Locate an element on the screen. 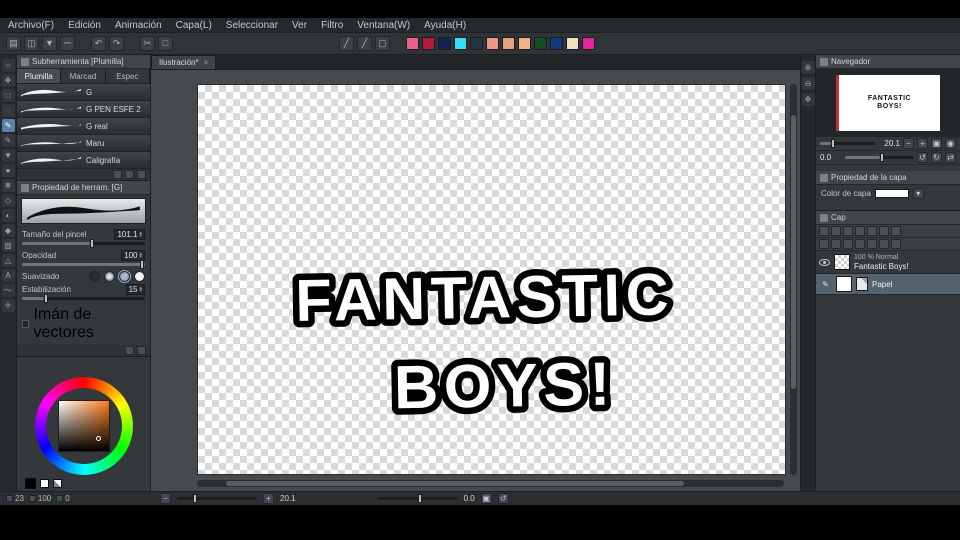 This screenshot has height=540, width=960. save-icon: ▼ is located at coordinates (49, 43).